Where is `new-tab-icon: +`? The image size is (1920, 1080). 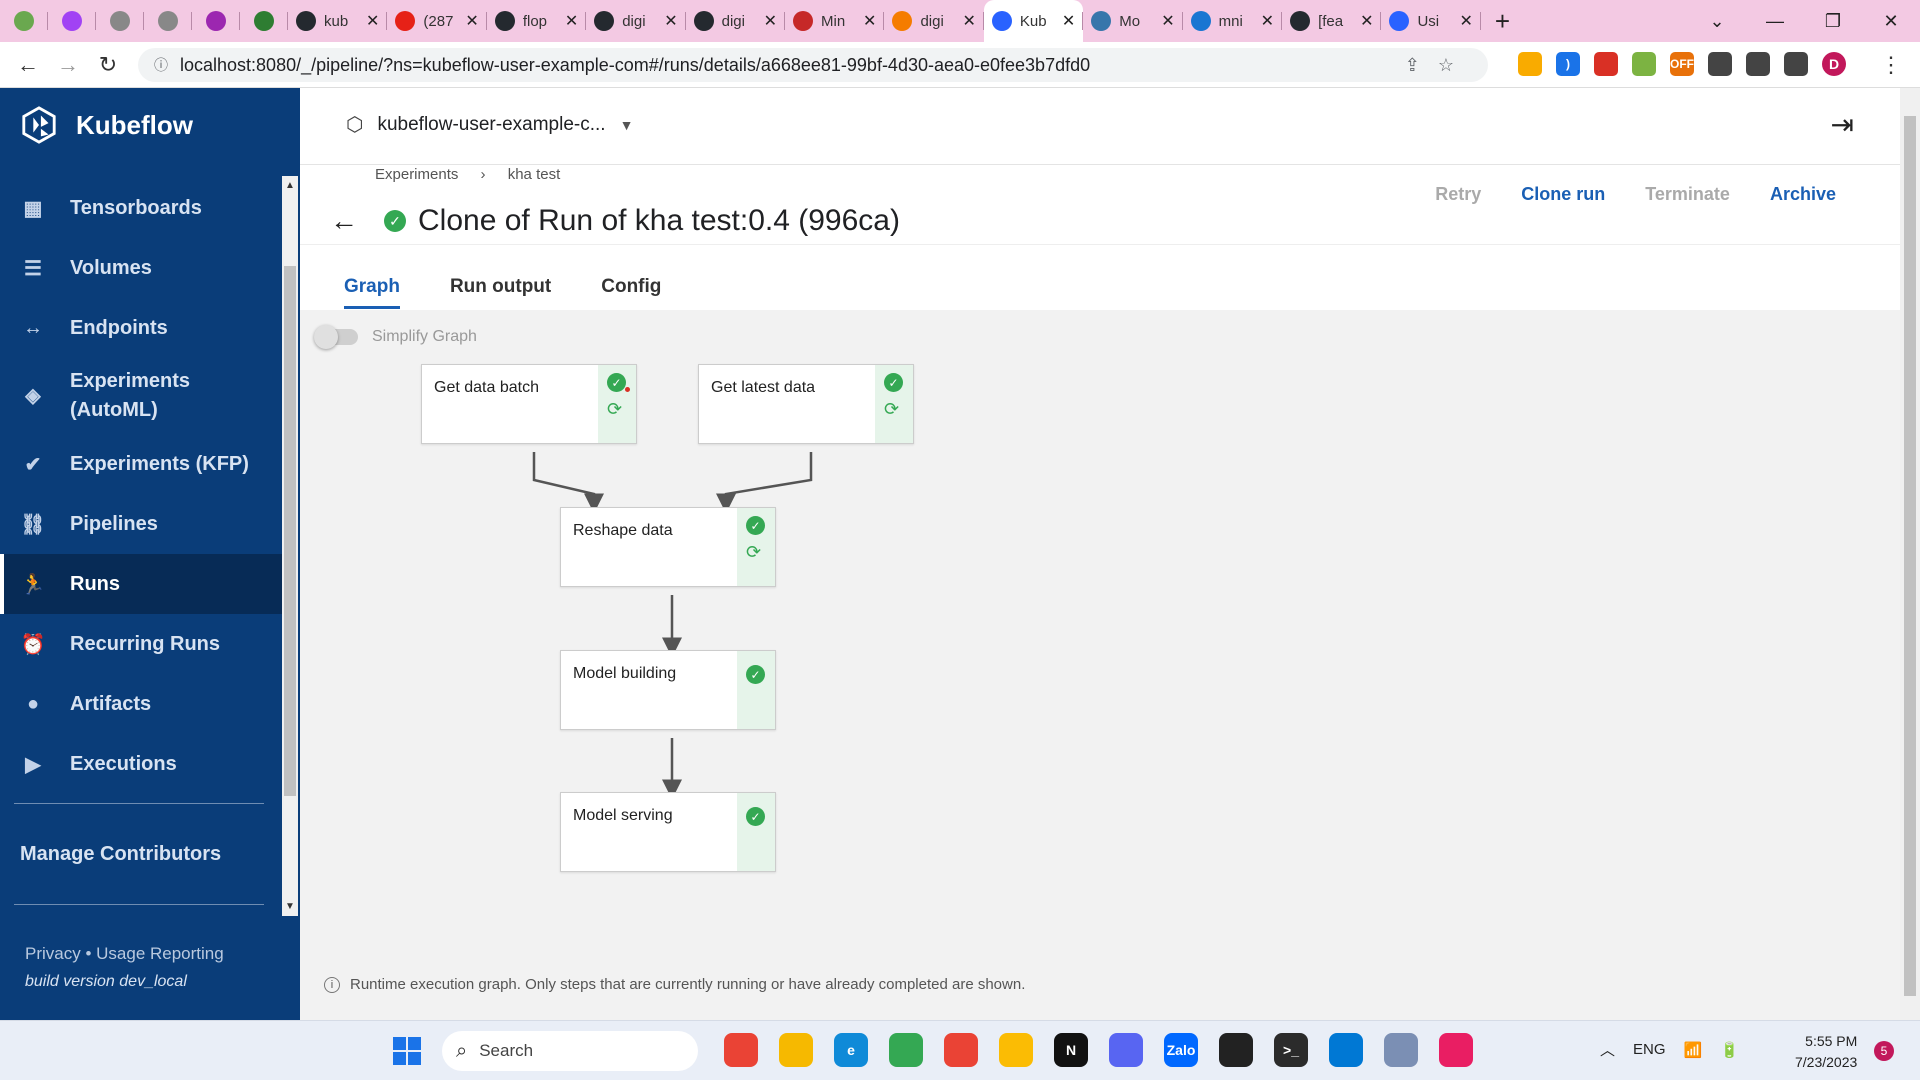
new-tab-icon: + is located at coordinates (1502, 21).